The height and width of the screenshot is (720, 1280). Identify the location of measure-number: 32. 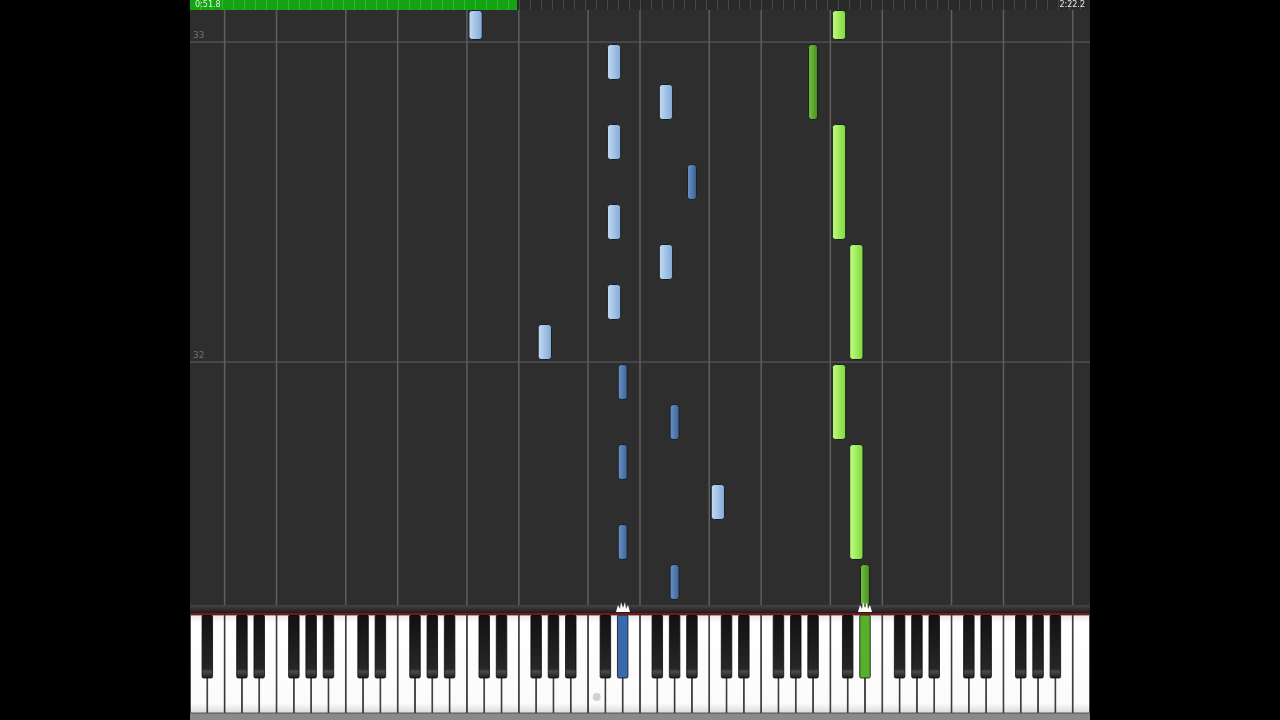
(199, 355).